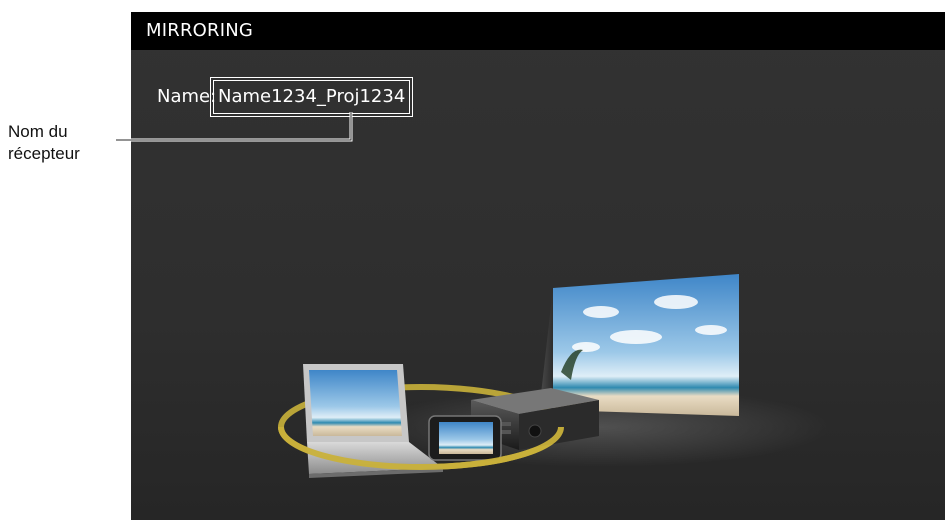  I want to click on annotation-line-1: Nom du, so click(38, 131).